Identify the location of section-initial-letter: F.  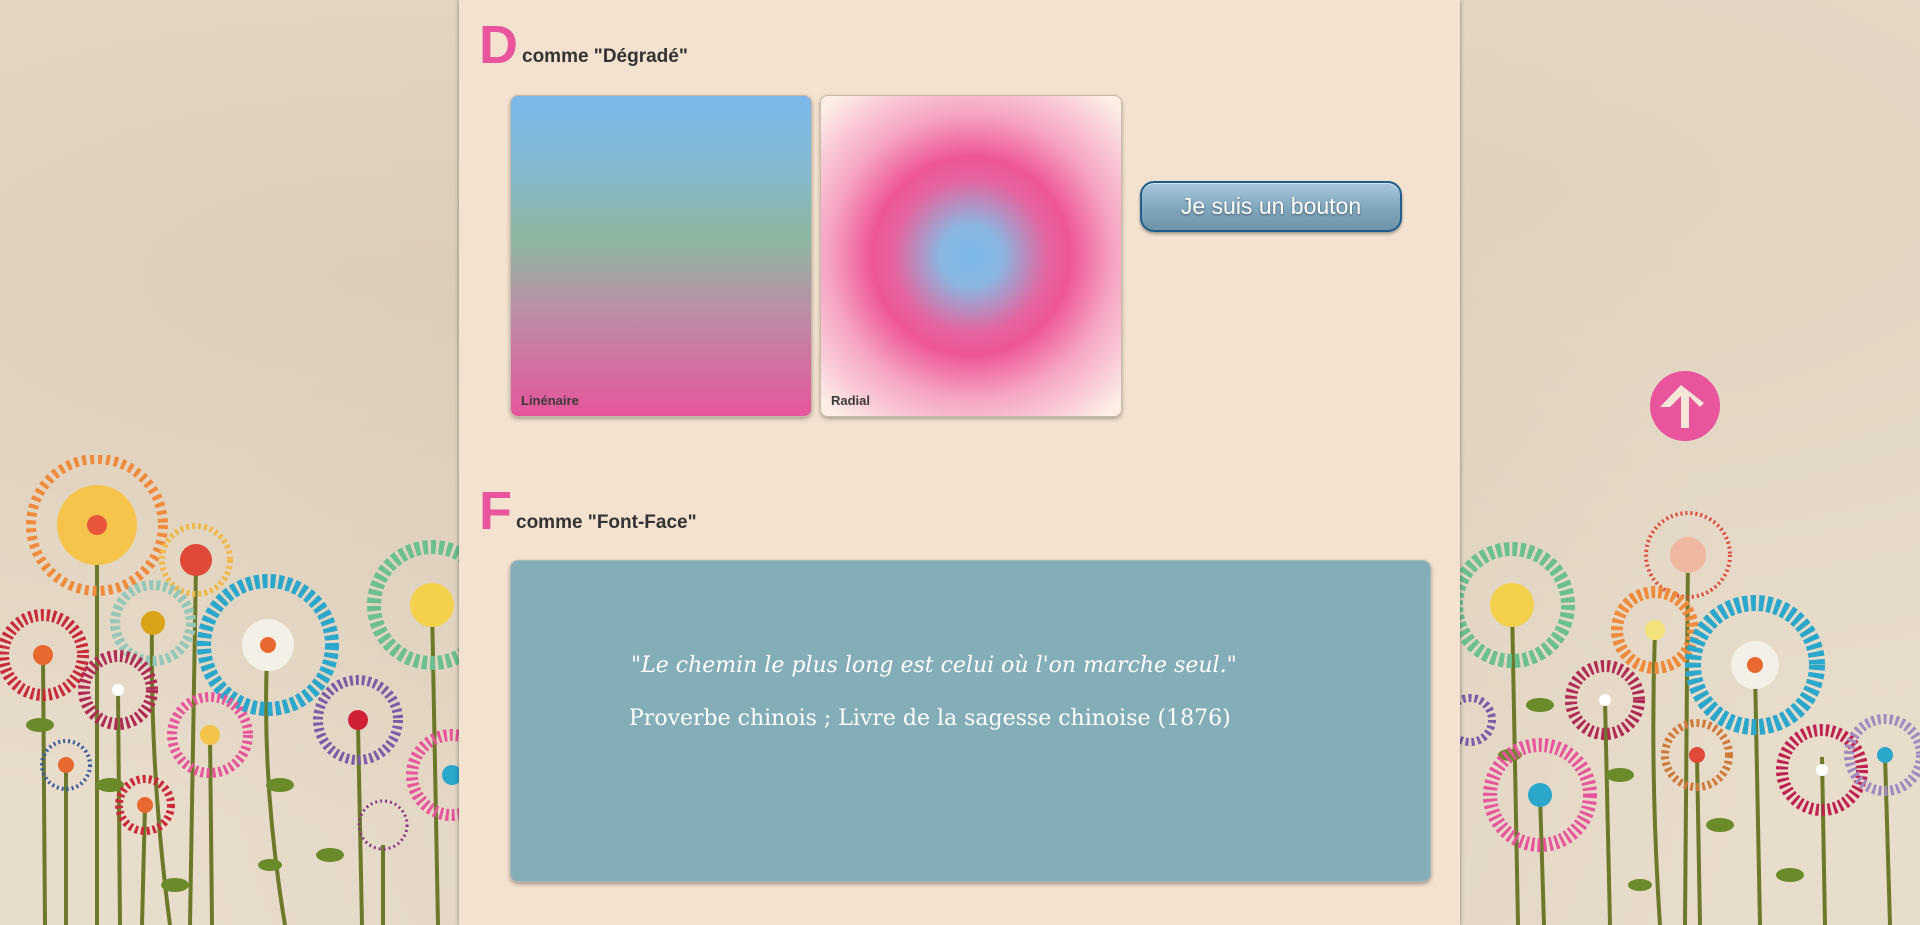
(495, 511).